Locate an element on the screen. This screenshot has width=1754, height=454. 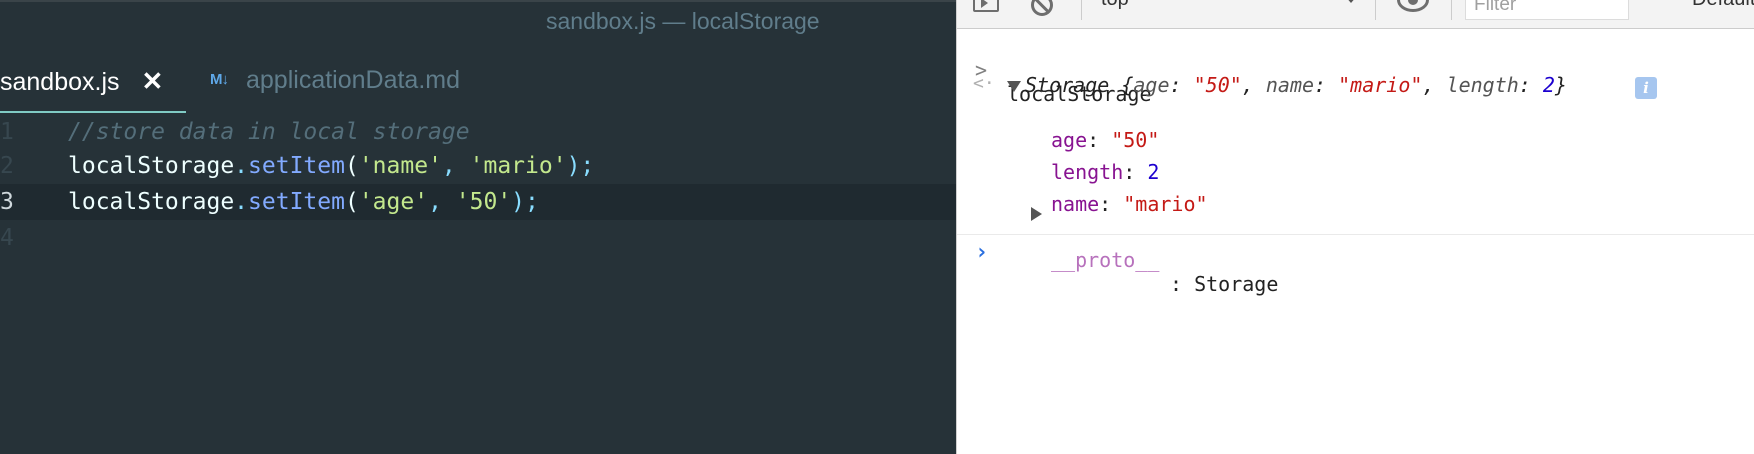
editor-top-border is located at coordinates (478, 1).